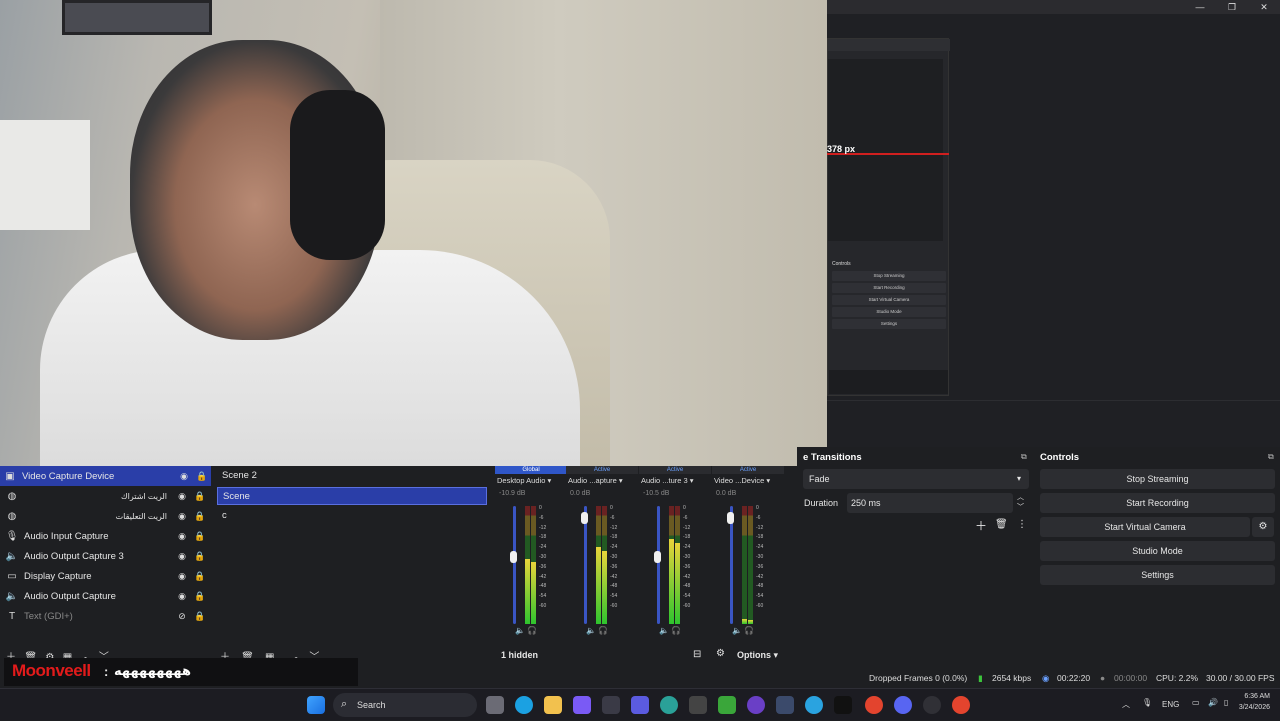 This screenshot has height=721, width=1280. Describe the element at coordinates (352, 476) in the screenshot. I see `scene-item: Scene 2` at that location.